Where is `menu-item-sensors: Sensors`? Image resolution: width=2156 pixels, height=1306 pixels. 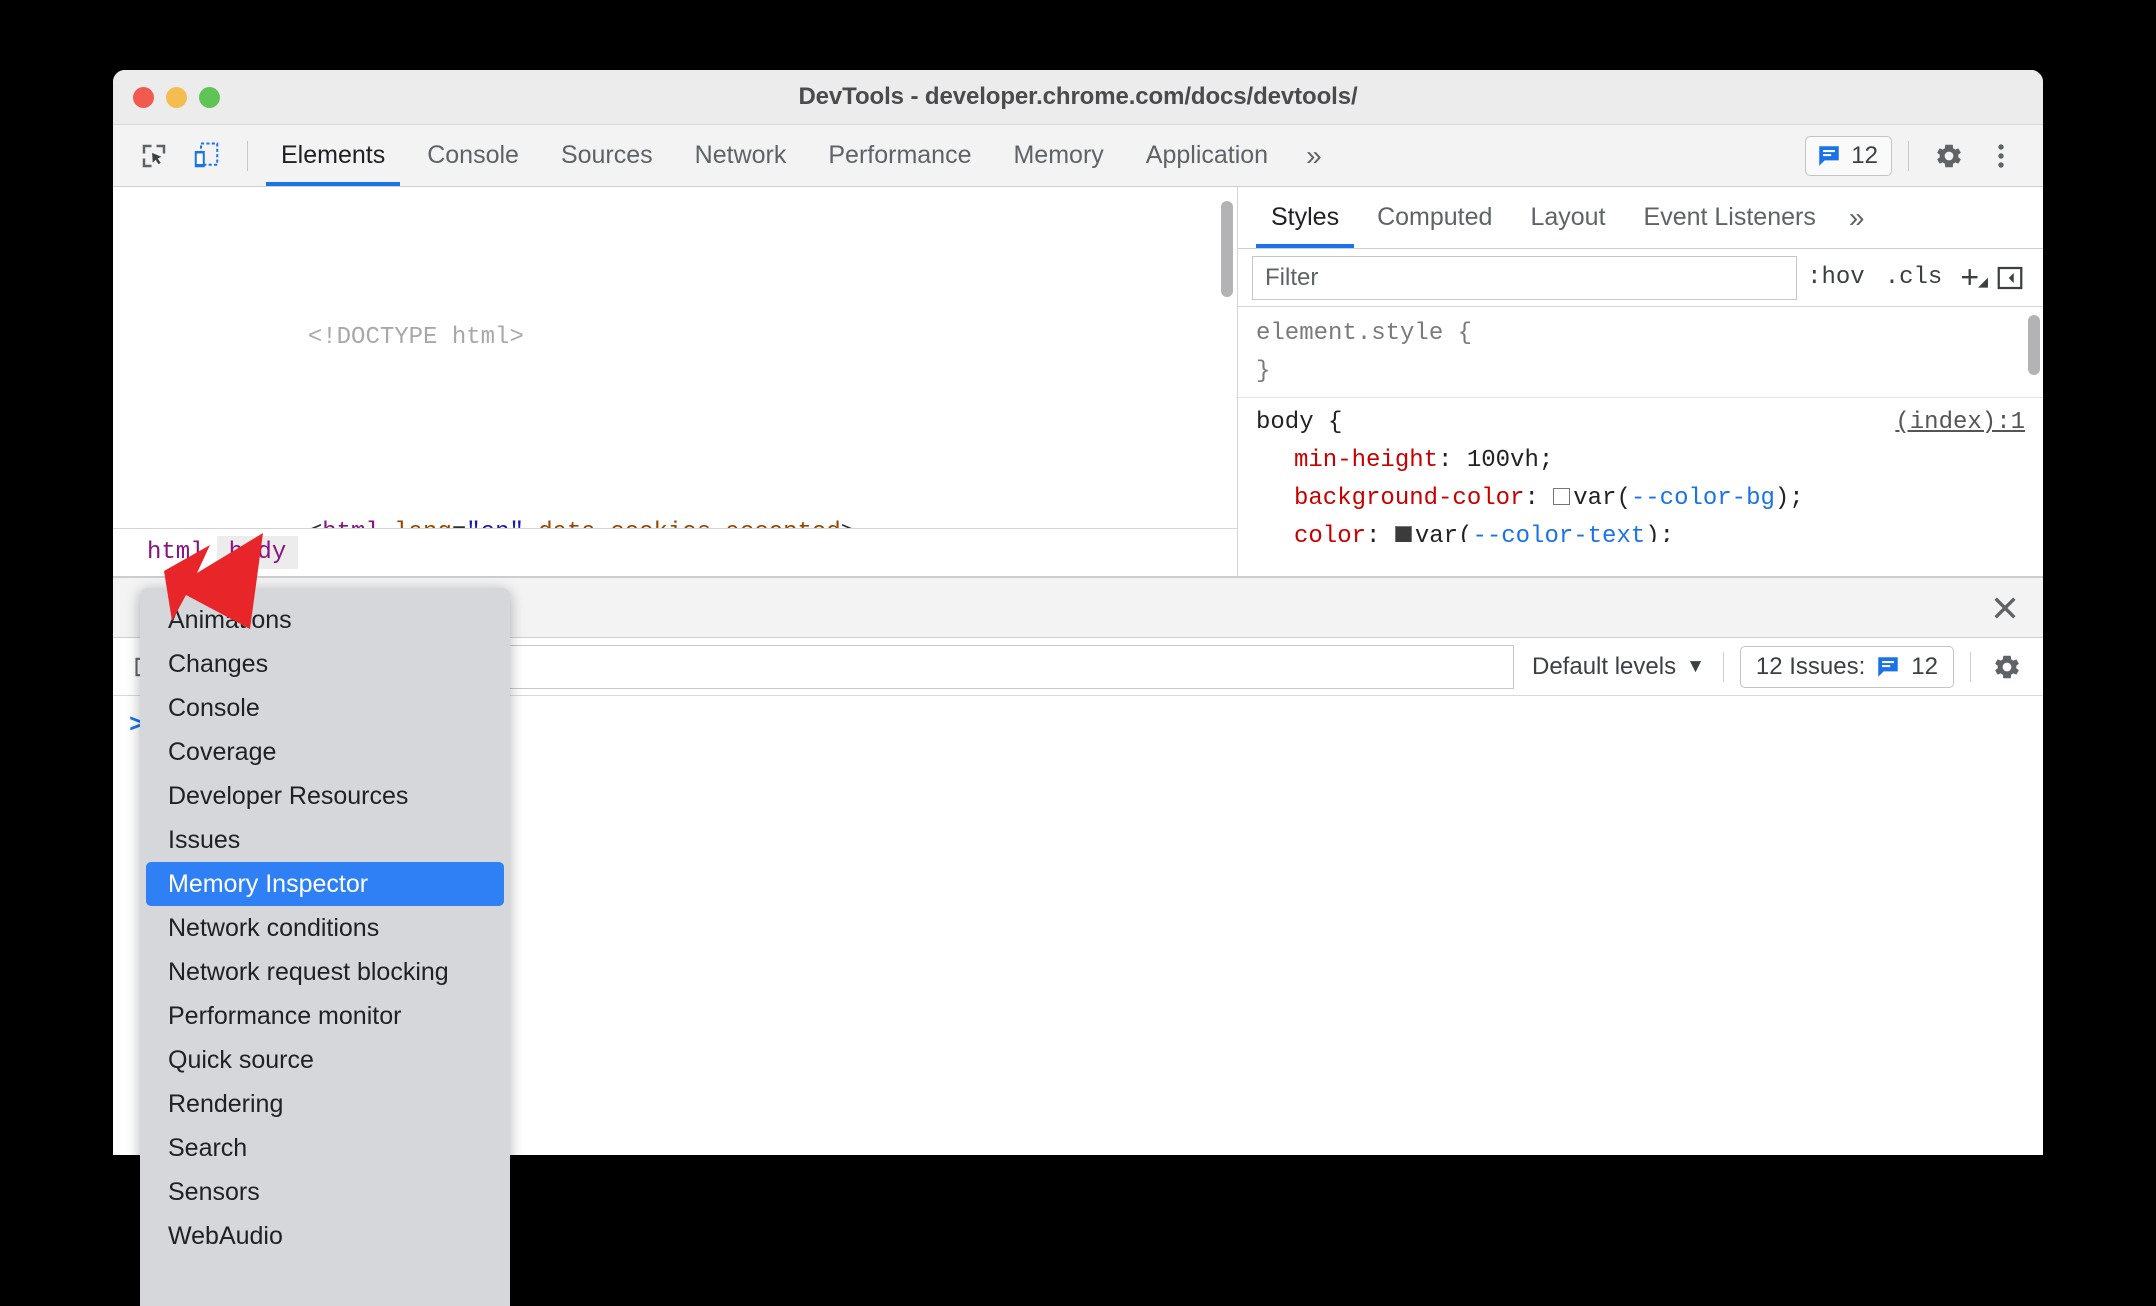
menu-item-sensors: Sensors is located at coordinates (325, 1192).